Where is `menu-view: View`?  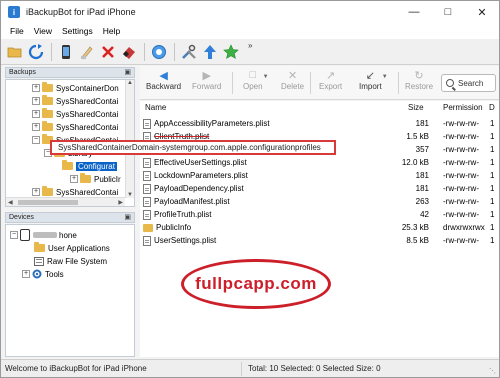 menu-view: View is located at coordinates (43, 31).